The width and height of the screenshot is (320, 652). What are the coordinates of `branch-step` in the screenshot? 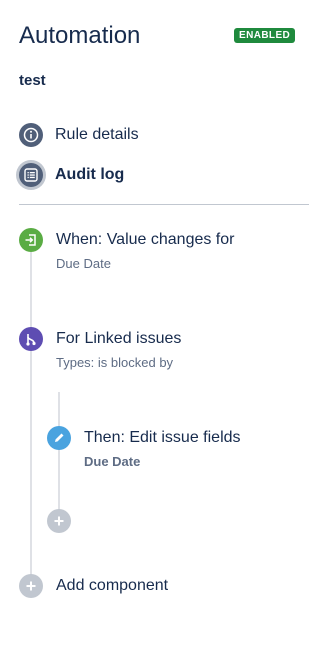 It's located at (31, 339).